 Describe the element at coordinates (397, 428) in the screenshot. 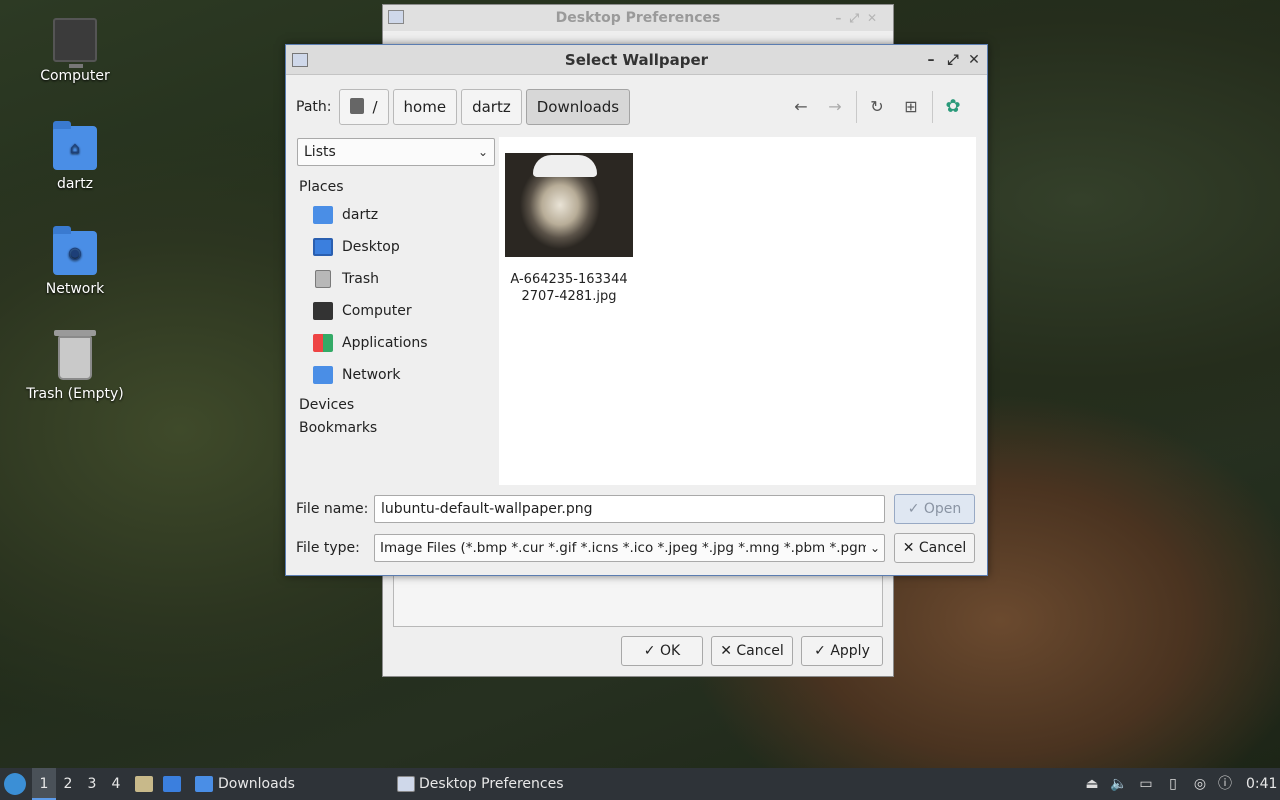

I see `bookmarks-header: Bookmarks` at that location.